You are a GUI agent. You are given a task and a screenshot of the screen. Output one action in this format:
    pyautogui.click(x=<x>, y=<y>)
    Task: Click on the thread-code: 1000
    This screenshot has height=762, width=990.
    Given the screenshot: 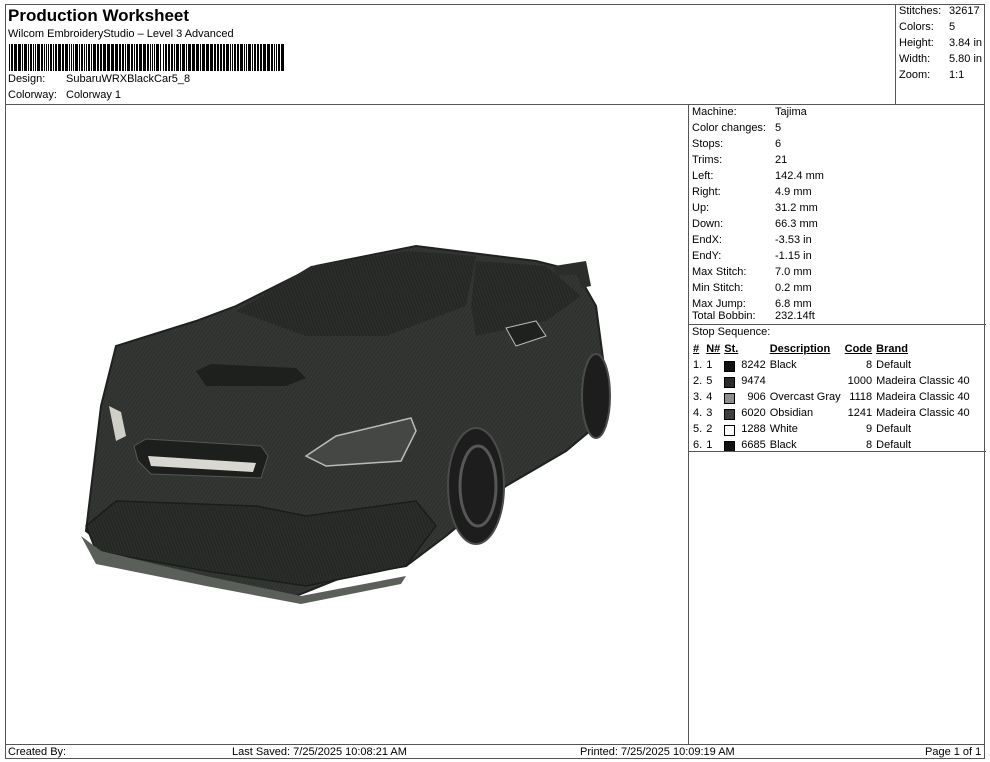 What is the action you would take?
    pyautogui.click(x=860, y=381)
    